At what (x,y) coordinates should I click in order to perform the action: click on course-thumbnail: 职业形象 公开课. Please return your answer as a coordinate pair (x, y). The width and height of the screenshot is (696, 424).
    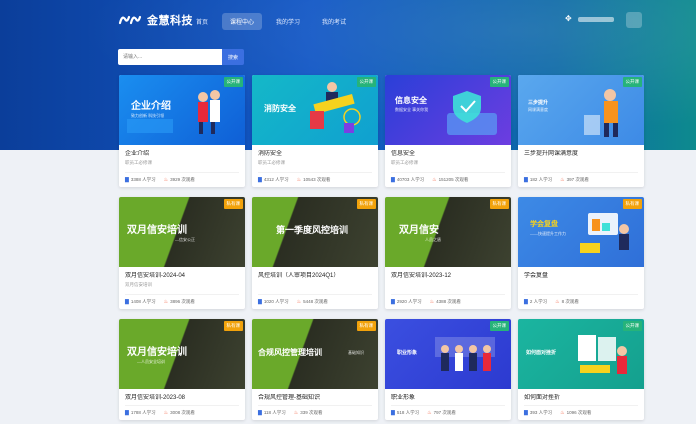
    Looking at the image, I should click on (448, 354).